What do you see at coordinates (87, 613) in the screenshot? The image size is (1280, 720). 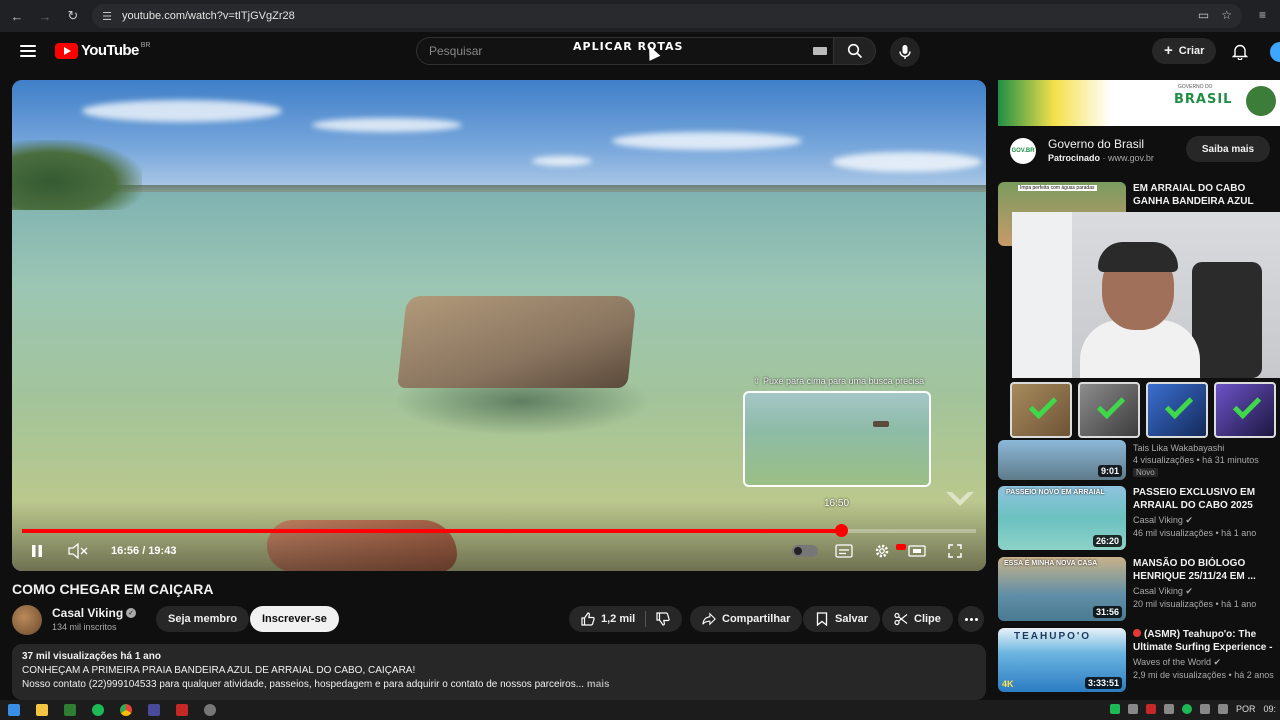 I see `channel-name: Casal Viking` at bounding box center [87, 613].